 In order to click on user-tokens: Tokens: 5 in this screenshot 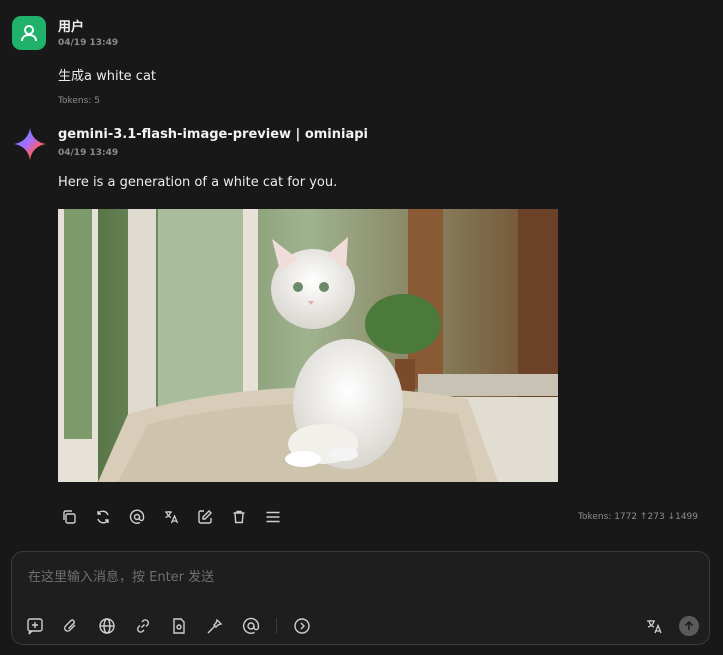, I will do `click(79, 101)`.